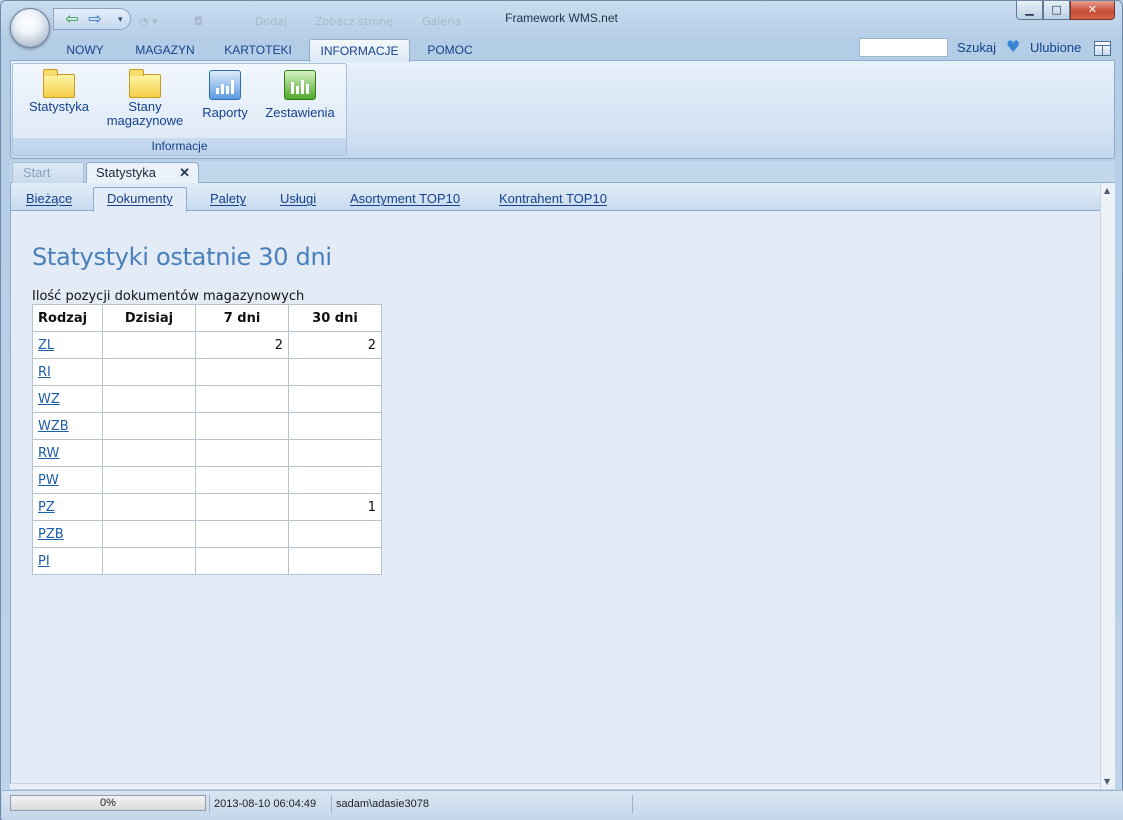 The width and height of the screenshot is (1123, 820). Describe the element at coordinates (242, 345) in the screenshot. I see `count-7-days: 2` at that location.